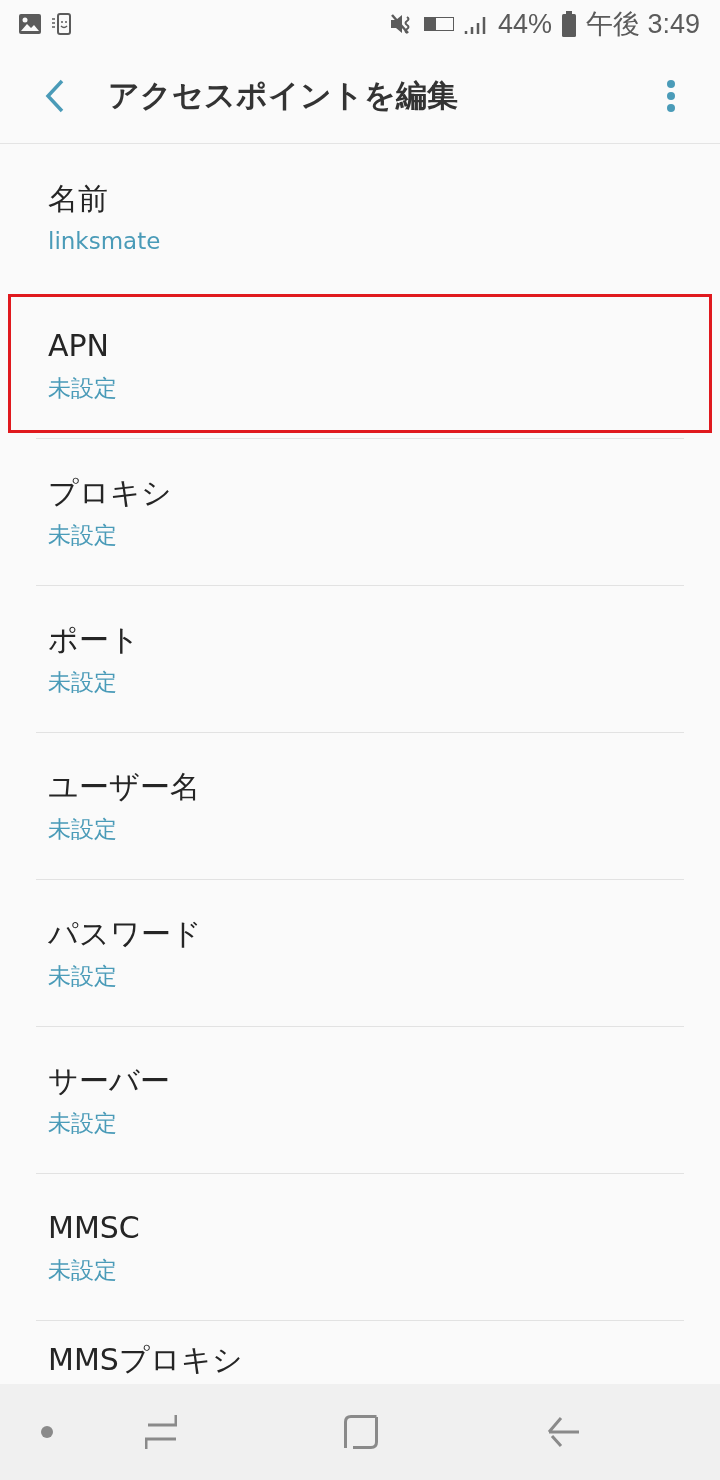 This screenshot has height=1480, width=720. I want to click on battery-percent: 44%, so click(524, 24).